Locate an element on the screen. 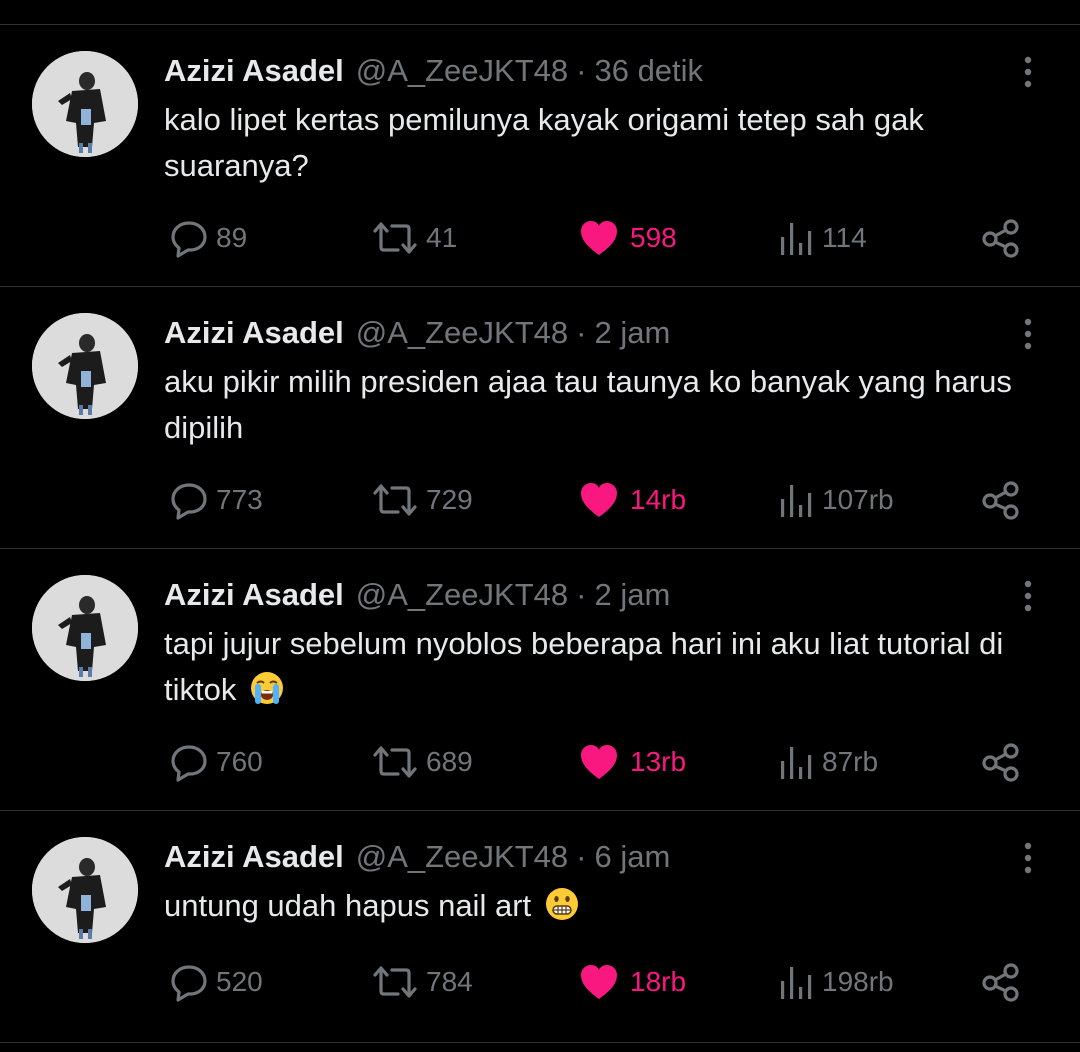 This screenshot has width=1080, height=1052. reply-button: 520 is located at coordinates (215, 982).